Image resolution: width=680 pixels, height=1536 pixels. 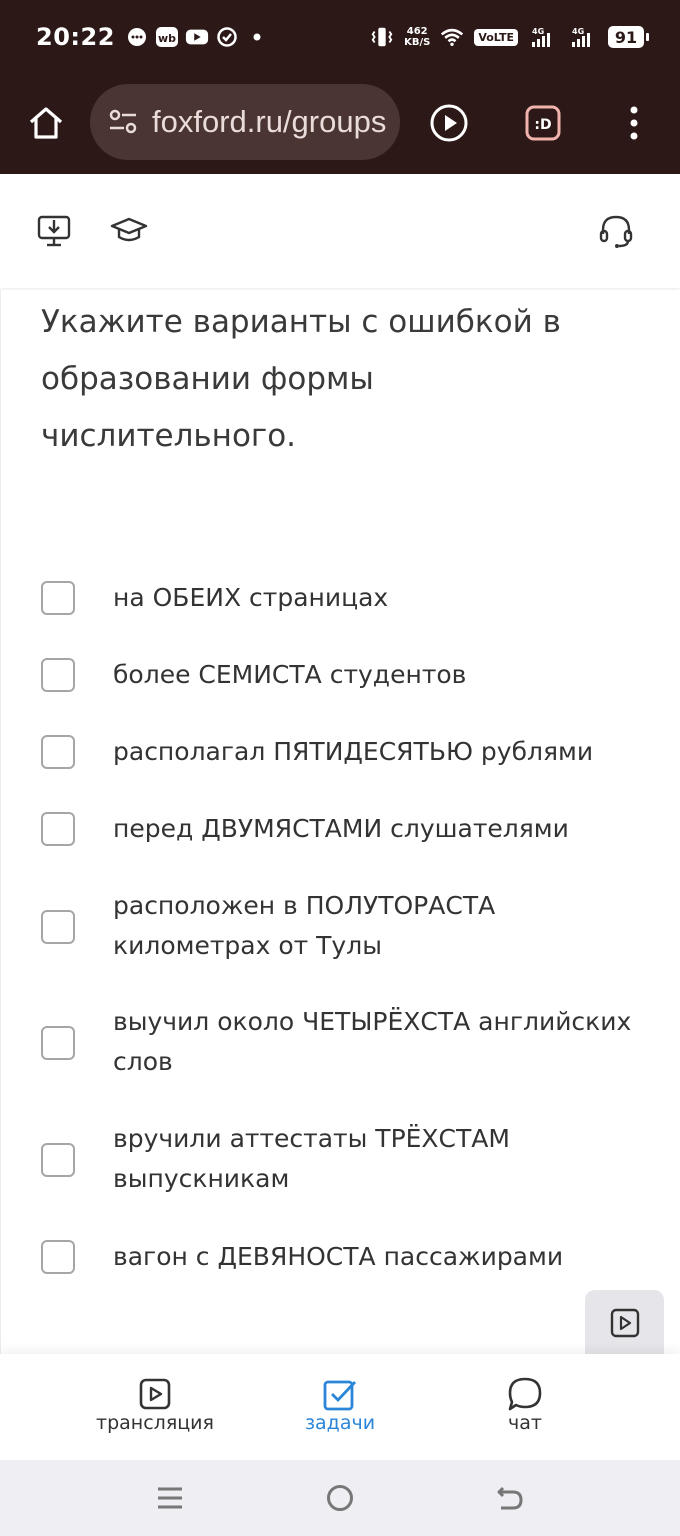 I want to click on home-circle-icon, so click(x=340, y=1498).